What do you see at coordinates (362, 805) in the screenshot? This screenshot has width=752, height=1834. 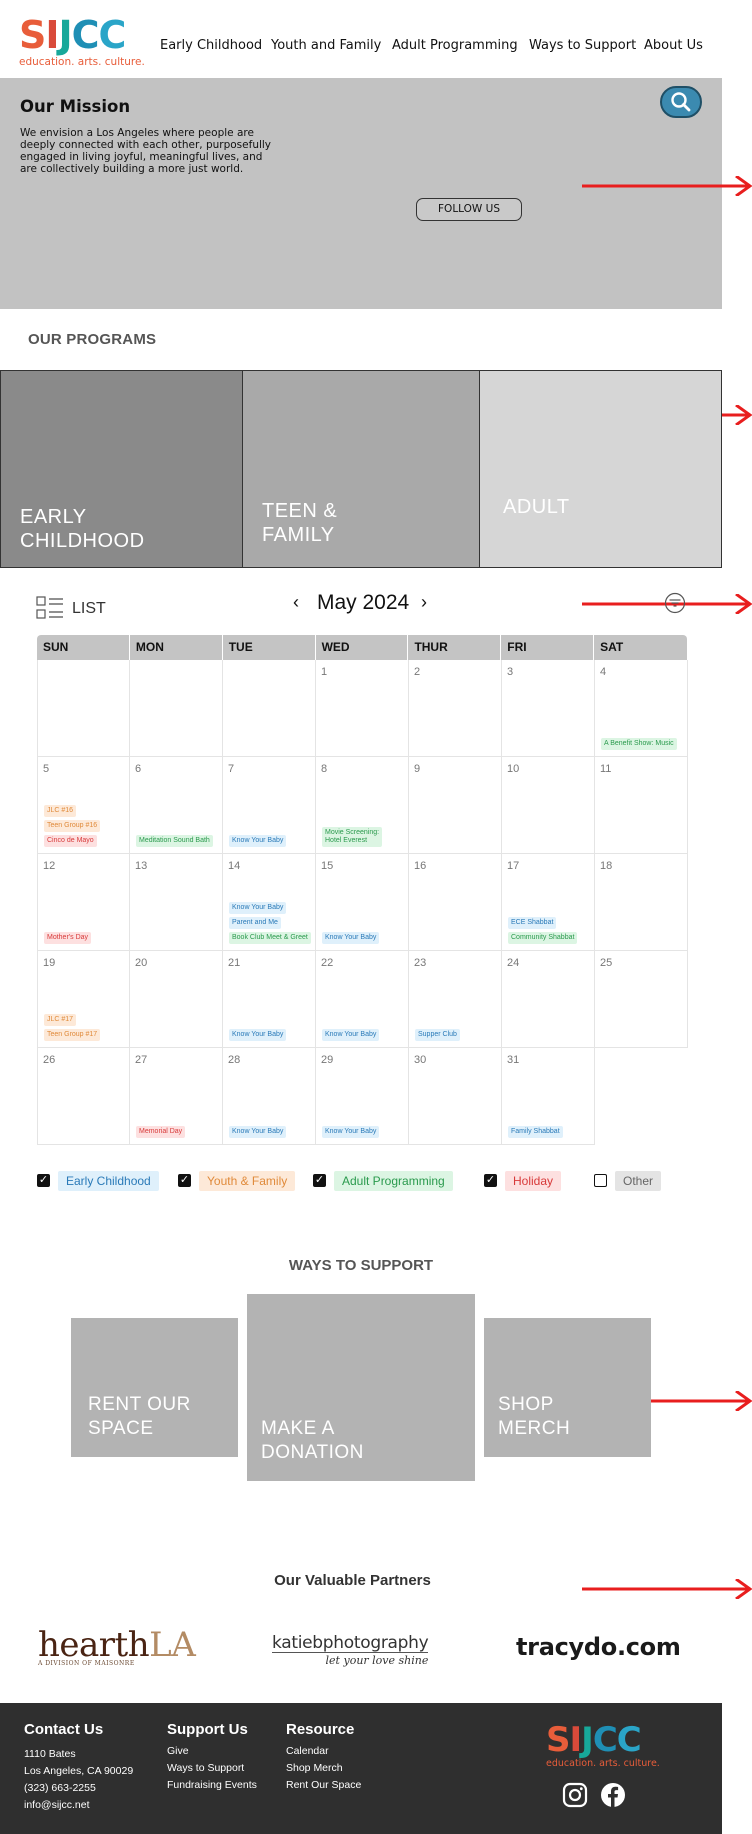 I see `calendar-day-cell: 8 Movie Screening: Hotel Everest` at bounding box center [362, 805].